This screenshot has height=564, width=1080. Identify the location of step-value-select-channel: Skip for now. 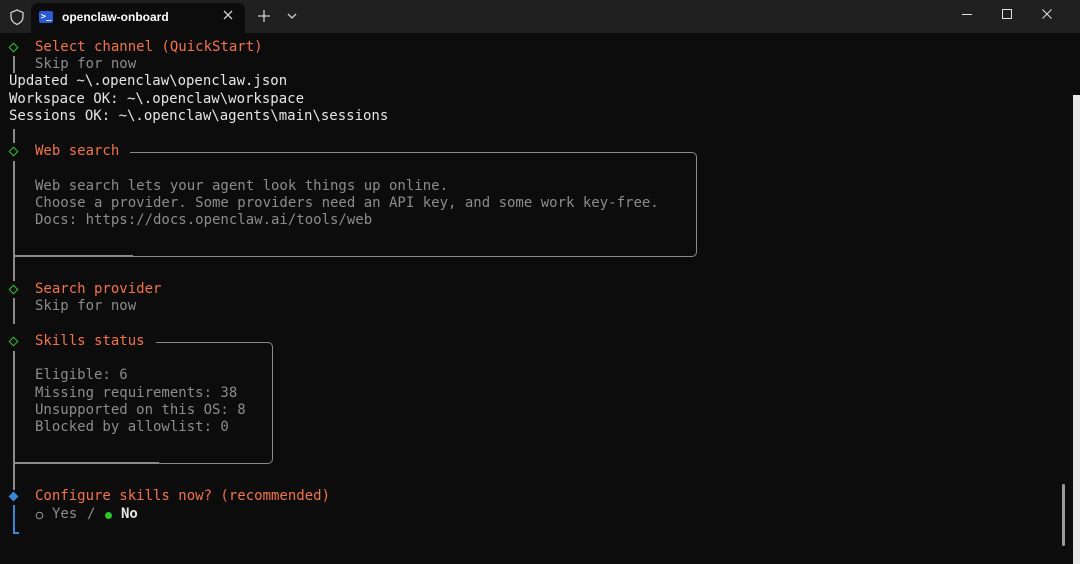
(86, 64).